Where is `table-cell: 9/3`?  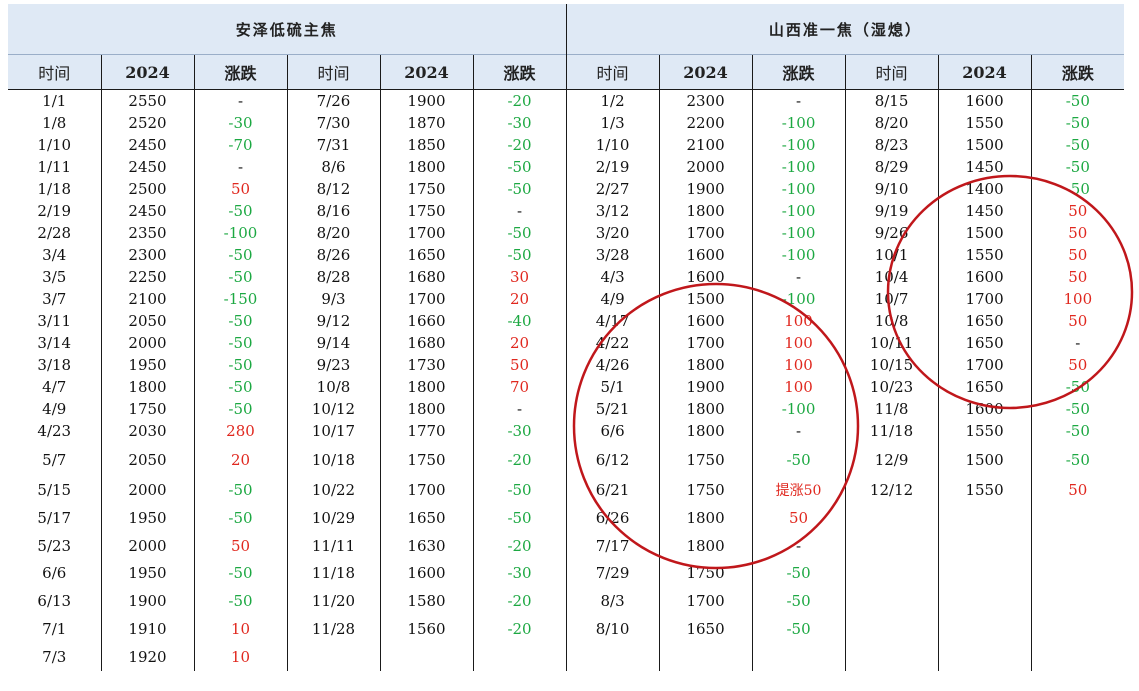 table-cell: 9/3 is located at coordinates (333, 298).